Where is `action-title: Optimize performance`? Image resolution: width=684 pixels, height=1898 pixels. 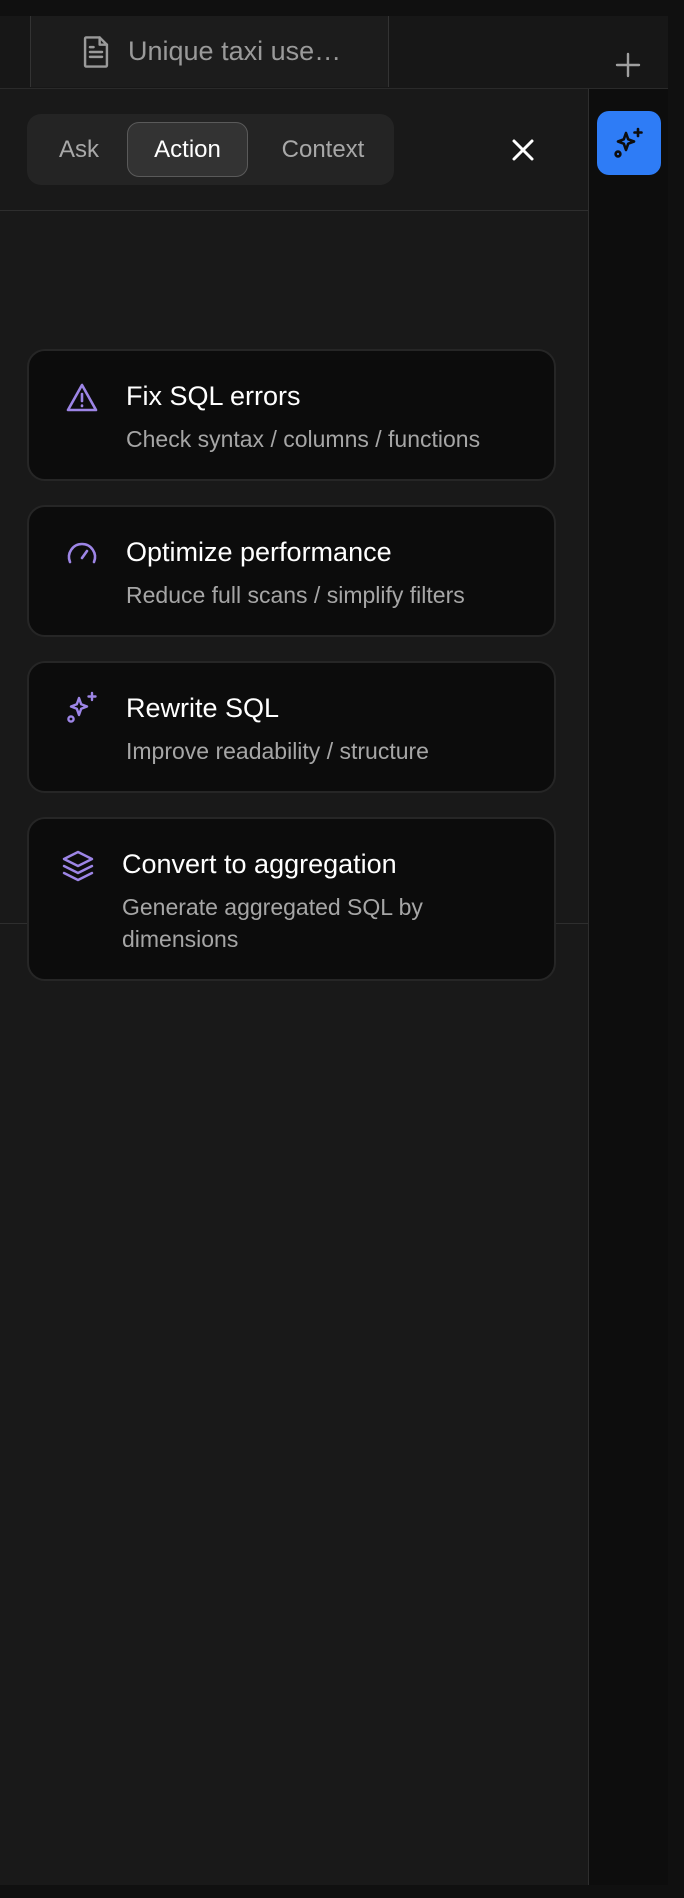 action-title: Optimize performance is located at coordinates (259, 552).